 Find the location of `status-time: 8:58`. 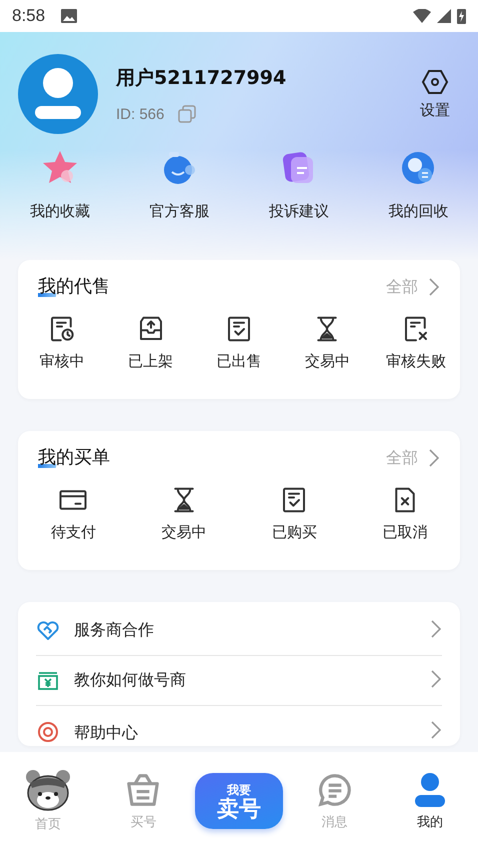

status-time: 8:58 is located at coordinates (29, 16).